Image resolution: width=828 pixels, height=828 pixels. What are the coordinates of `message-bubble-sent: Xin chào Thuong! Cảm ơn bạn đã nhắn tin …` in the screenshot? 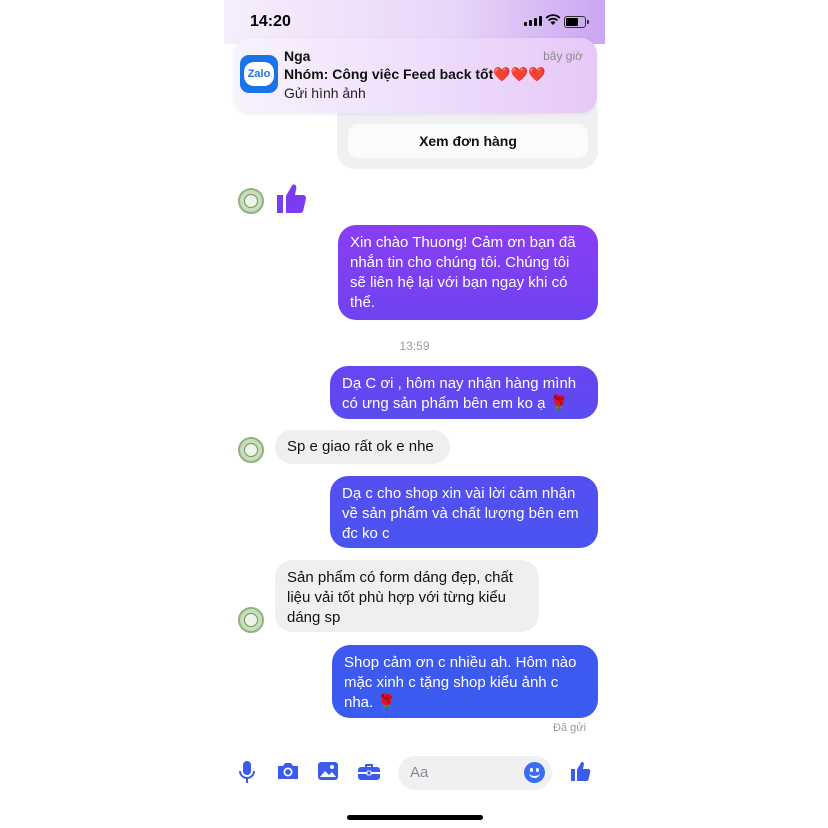 It's located at (468, 272).